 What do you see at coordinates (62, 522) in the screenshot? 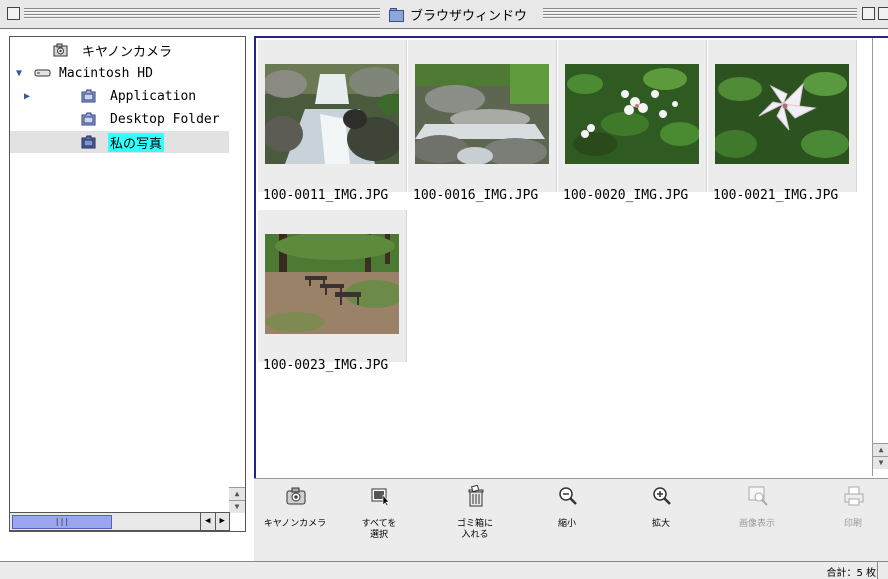
I see `scroll-thumb: |||` at bounding box center [62, 522].